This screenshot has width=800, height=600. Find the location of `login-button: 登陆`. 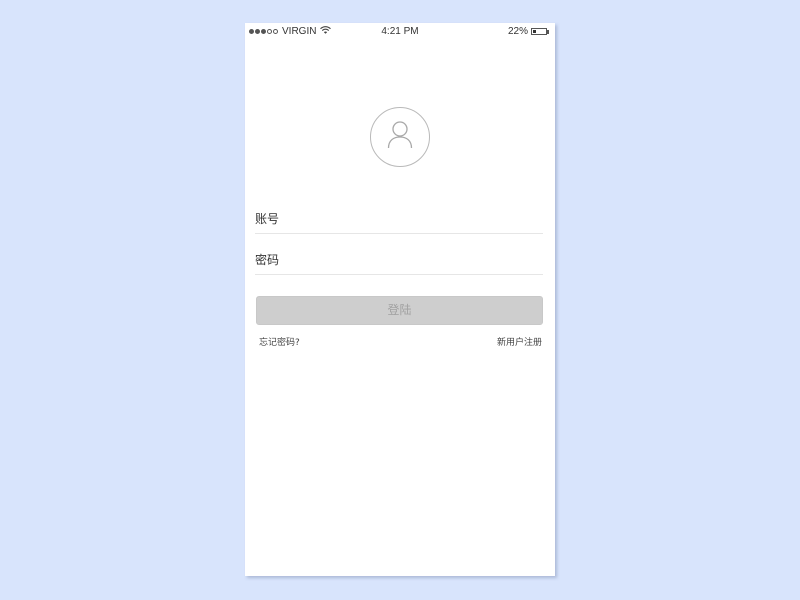

login-button: 登陆 is located at coordinates (399, 310).